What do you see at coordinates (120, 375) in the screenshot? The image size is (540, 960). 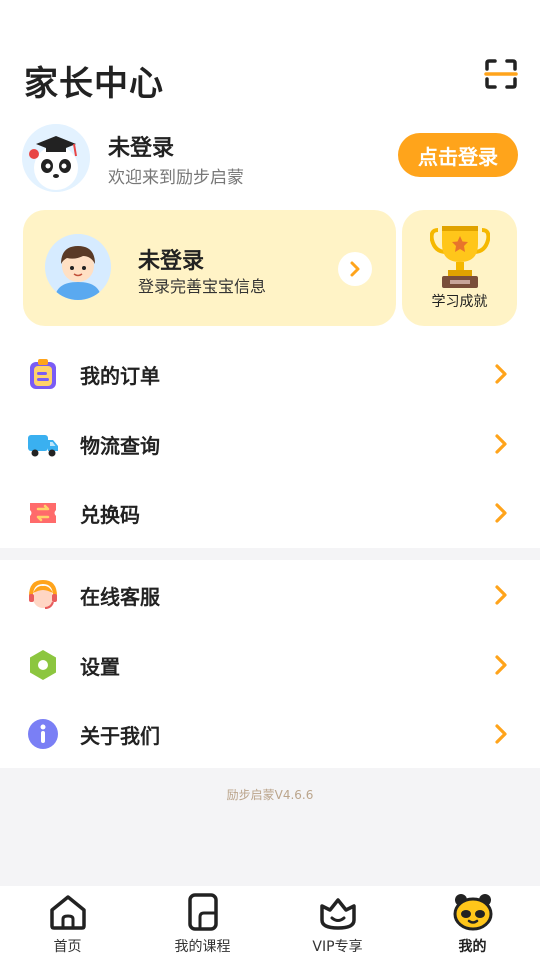 I see `menu-label: 我的订单` at bounding box center [120, 375].